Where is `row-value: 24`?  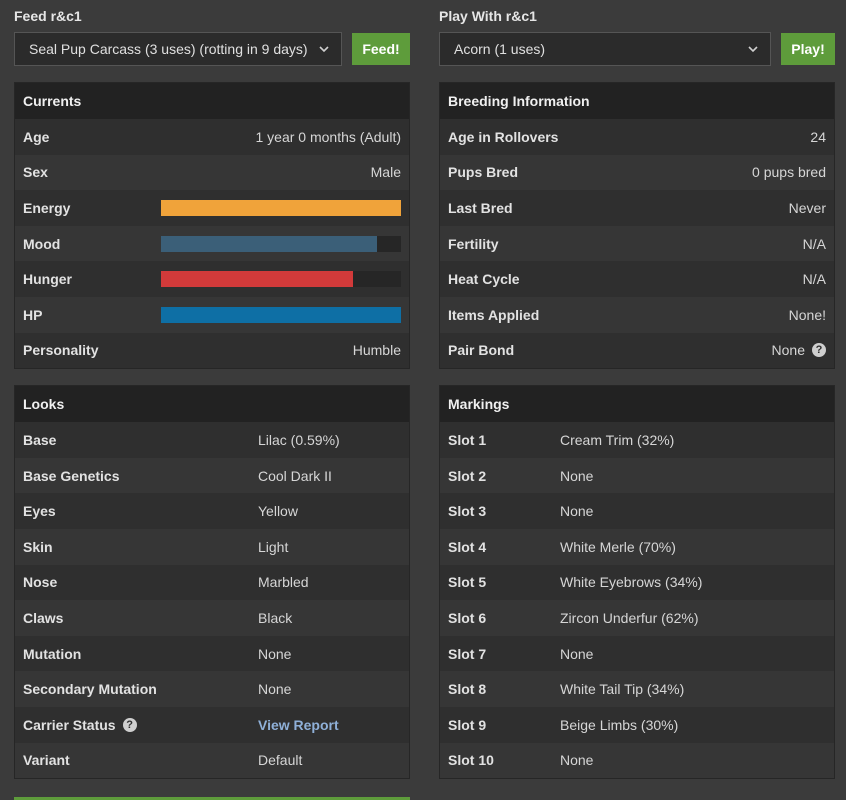 row-value: 24 is located at coordinates (818, 137).